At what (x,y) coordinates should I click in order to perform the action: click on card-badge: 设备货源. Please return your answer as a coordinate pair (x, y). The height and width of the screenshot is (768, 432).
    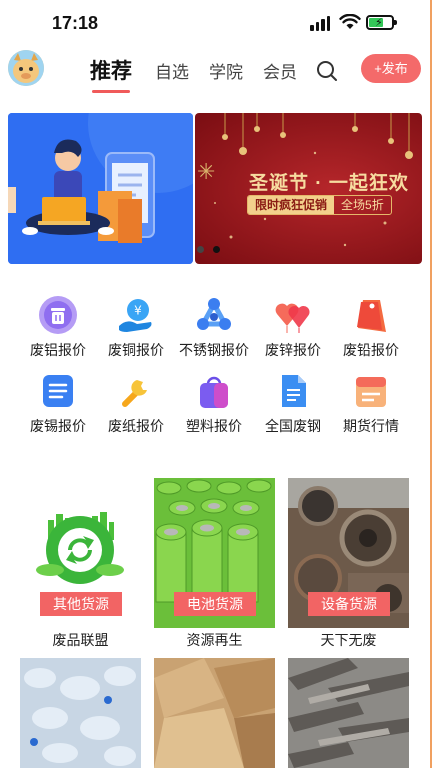
    Looking at the image, I should click on (349, 604).